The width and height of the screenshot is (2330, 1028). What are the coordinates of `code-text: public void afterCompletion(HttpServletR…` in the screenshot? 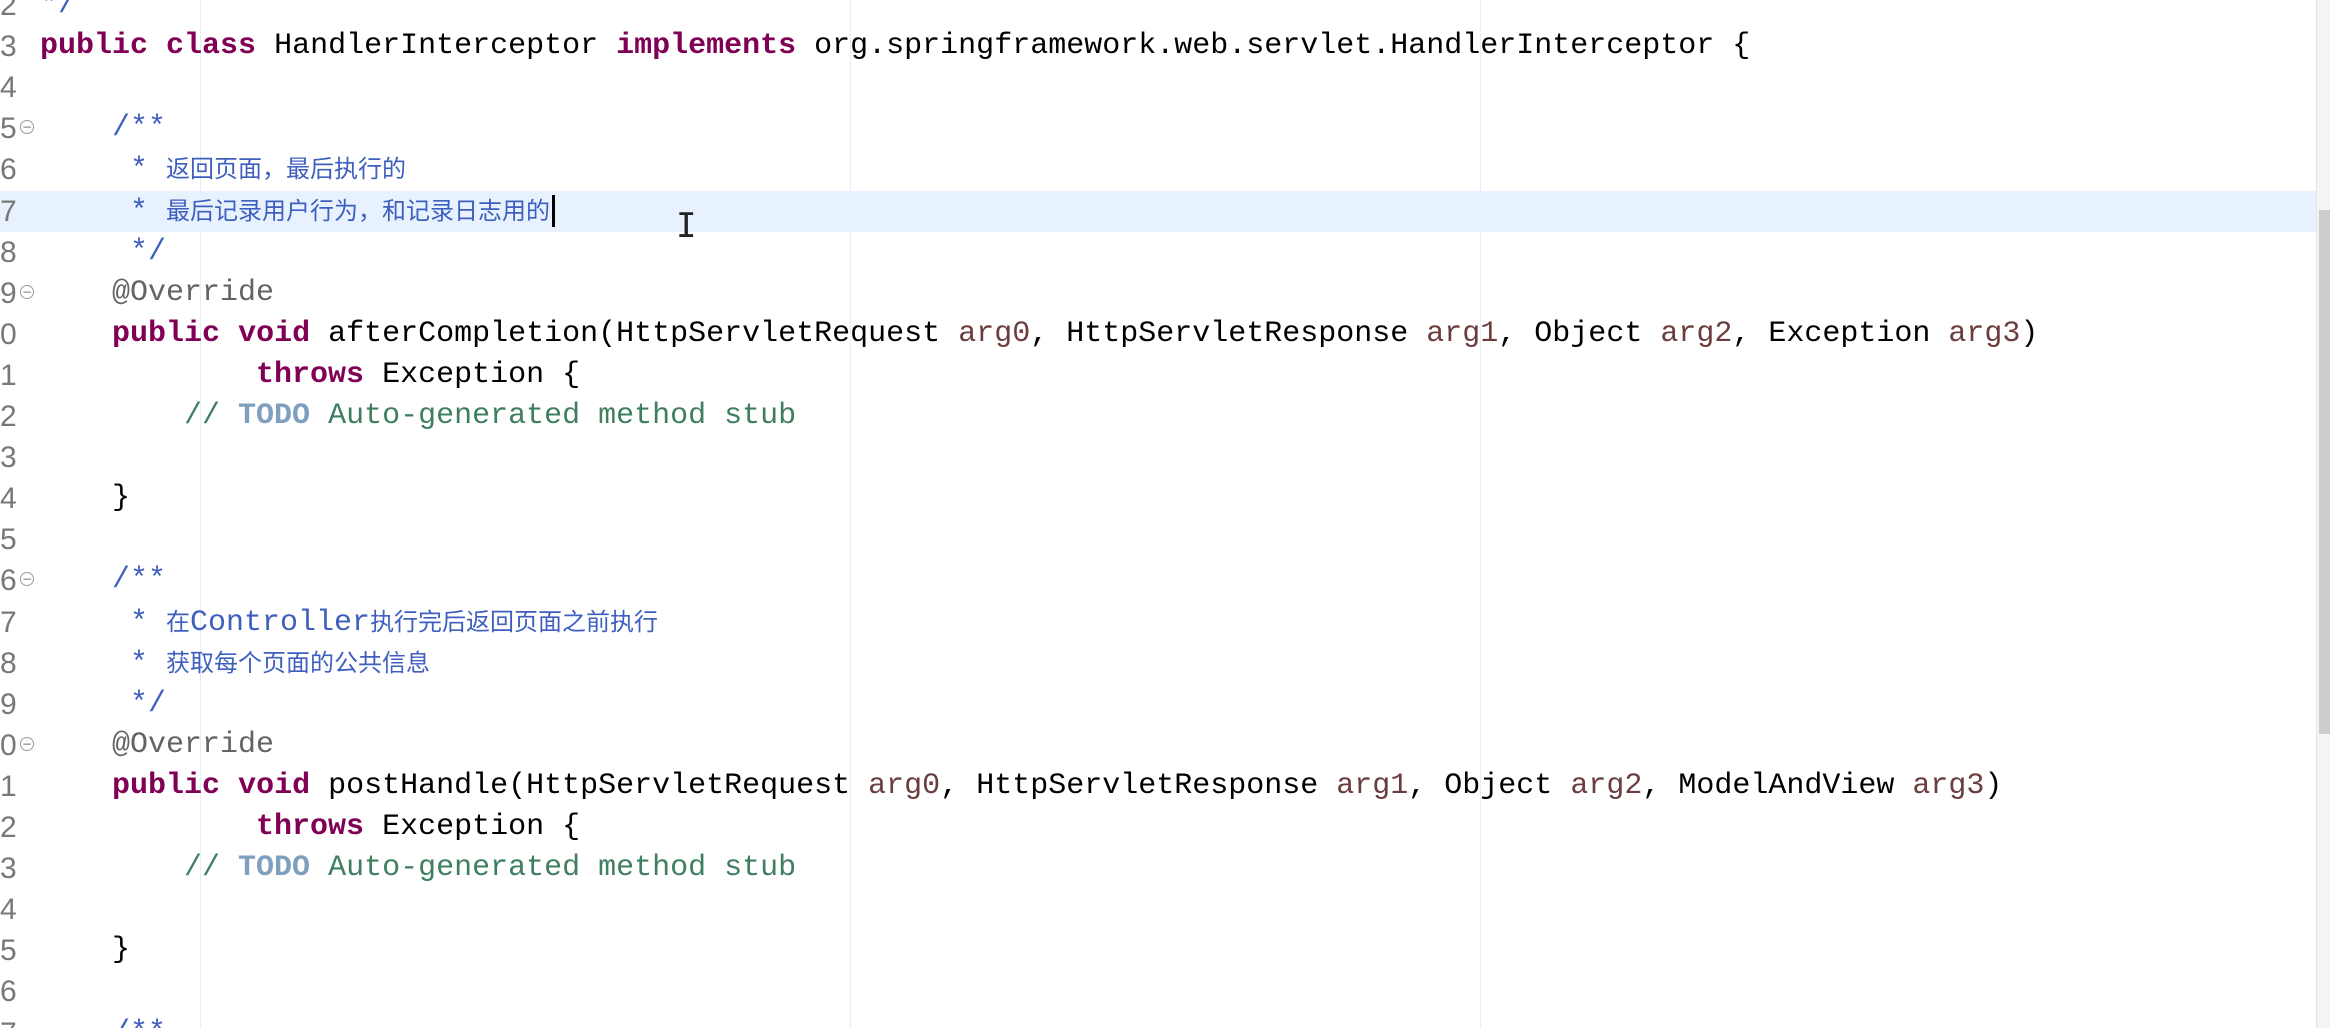 It's located at (1039, 334).